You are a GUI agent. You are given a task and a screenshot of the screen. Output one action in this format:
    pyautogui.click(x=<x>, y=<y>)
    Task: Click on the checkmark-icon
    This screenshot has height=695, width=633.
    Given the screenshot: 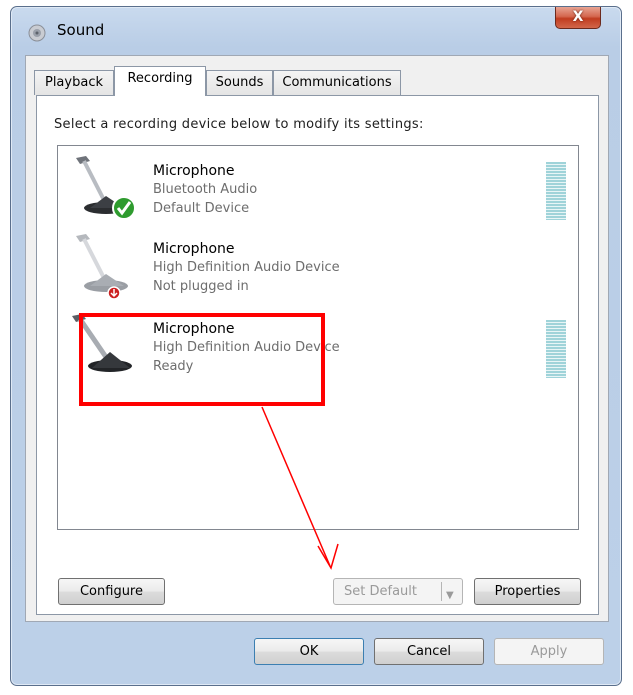 What is the action you would take?
    pyautogui.click(x=124, y=208)
    